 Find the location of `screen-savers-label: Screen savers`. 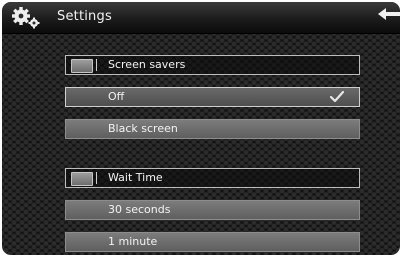

screen-savers-label: Screen savers is located at coordinates (147, 64).